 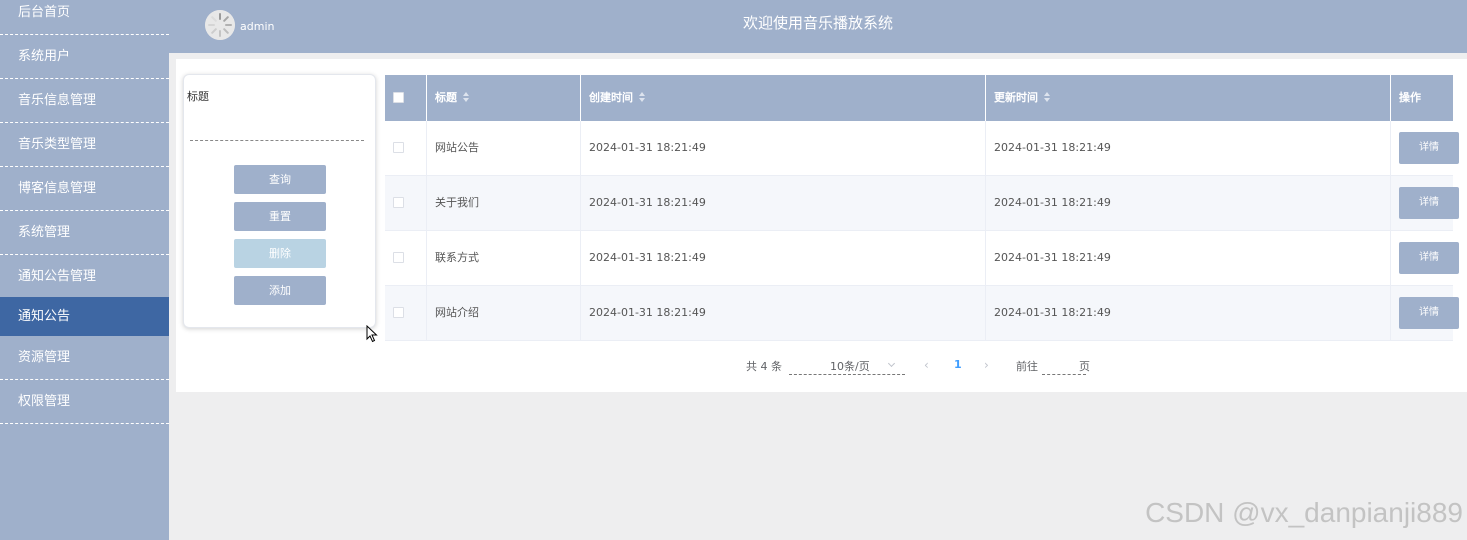 I want to click on select-all-checkbox, so click(x=398, y=97).